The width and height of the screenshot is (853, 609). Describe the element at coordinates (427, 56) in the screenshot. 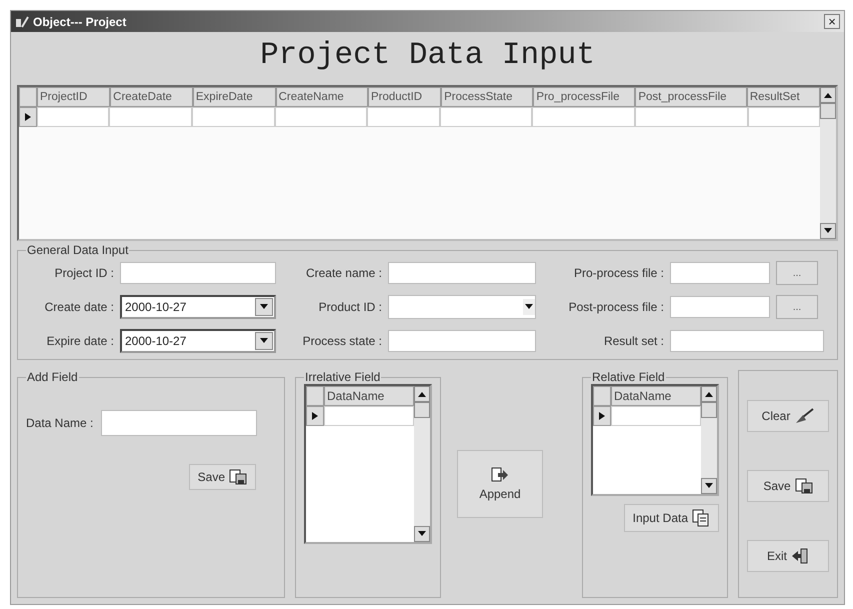

I see `form-heading: Project Data Input` at that location.